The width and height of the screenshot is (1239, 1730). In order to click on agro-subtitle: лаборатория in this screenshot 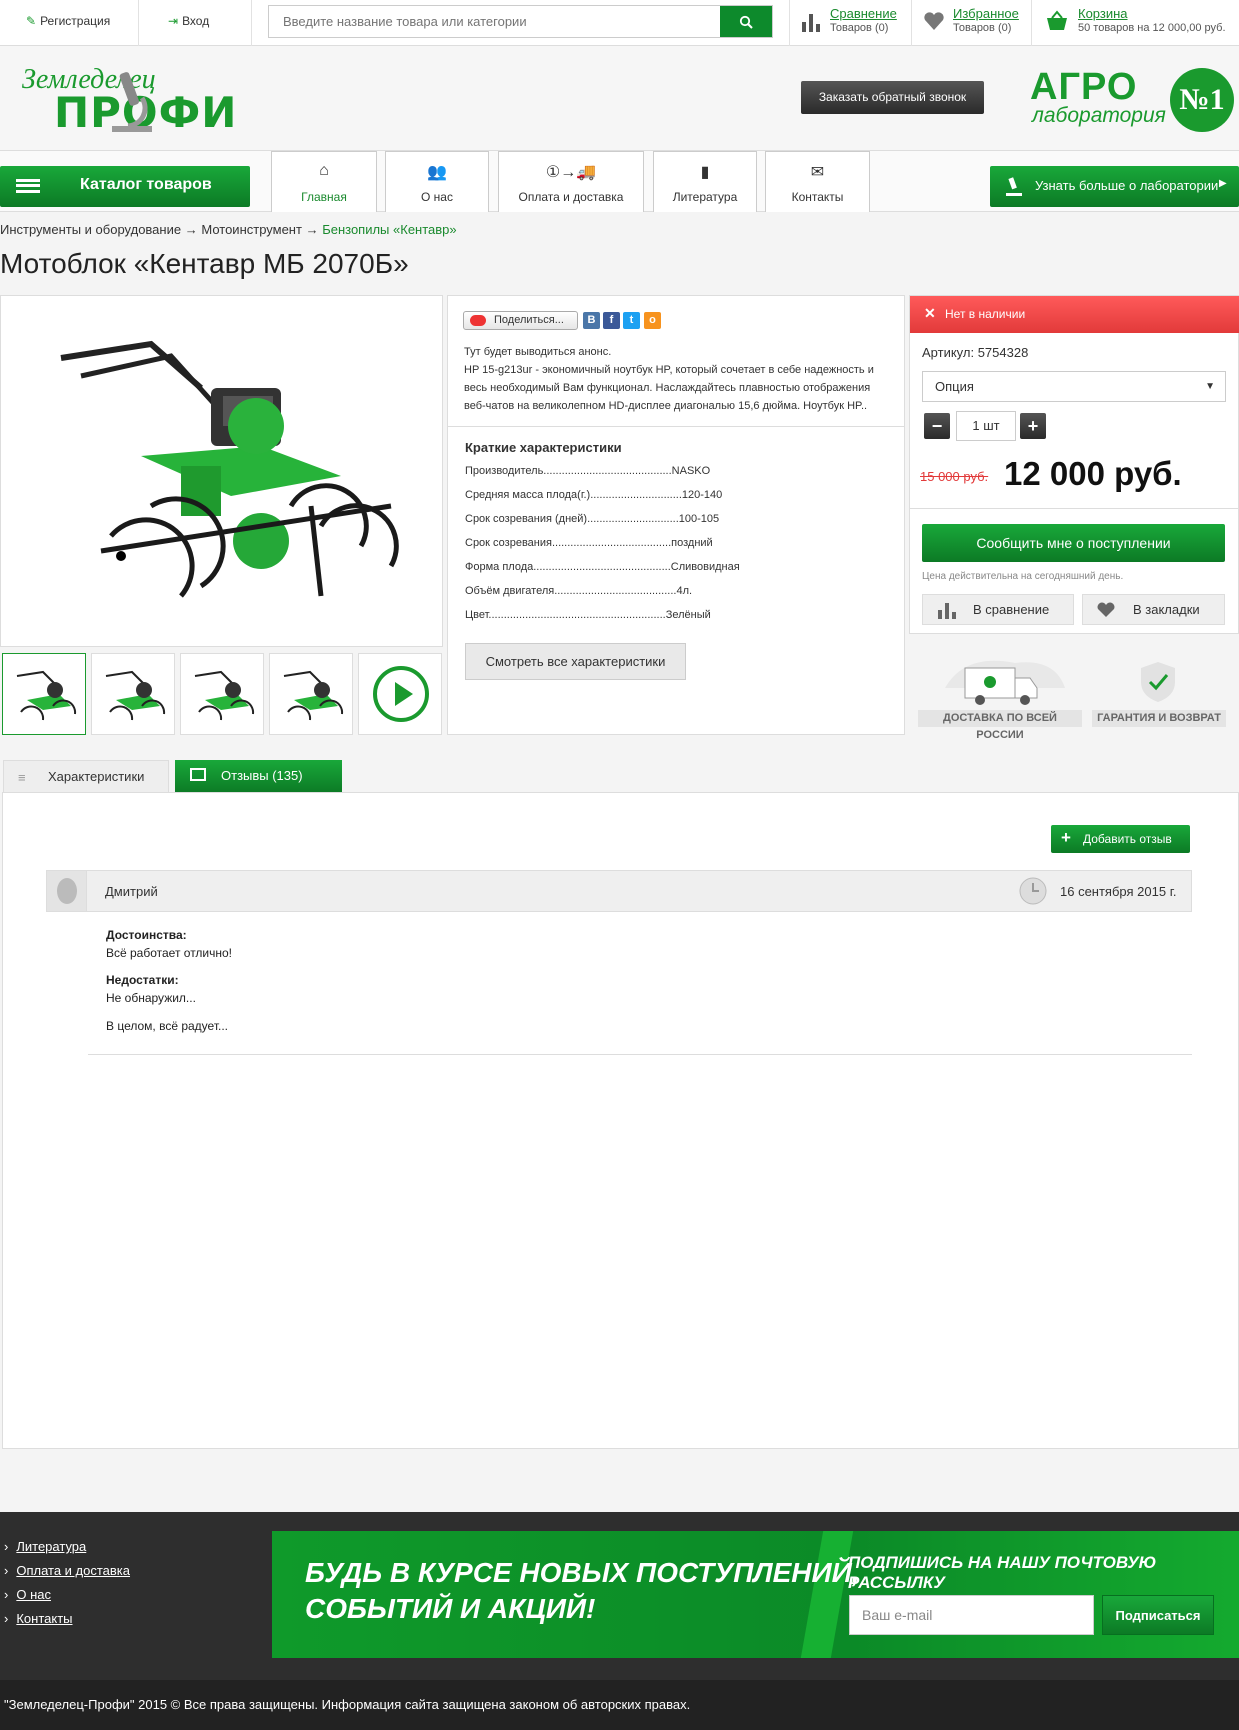, I will do `click(1099, 115)`.